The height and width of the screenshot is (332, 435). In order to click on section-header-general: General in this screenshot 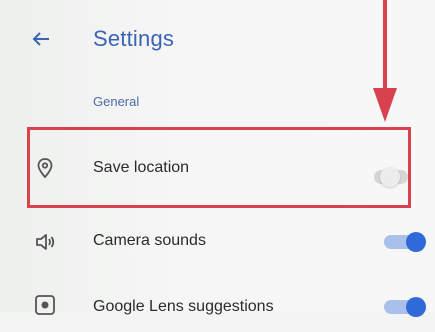, I will do `click(116, 101)`.